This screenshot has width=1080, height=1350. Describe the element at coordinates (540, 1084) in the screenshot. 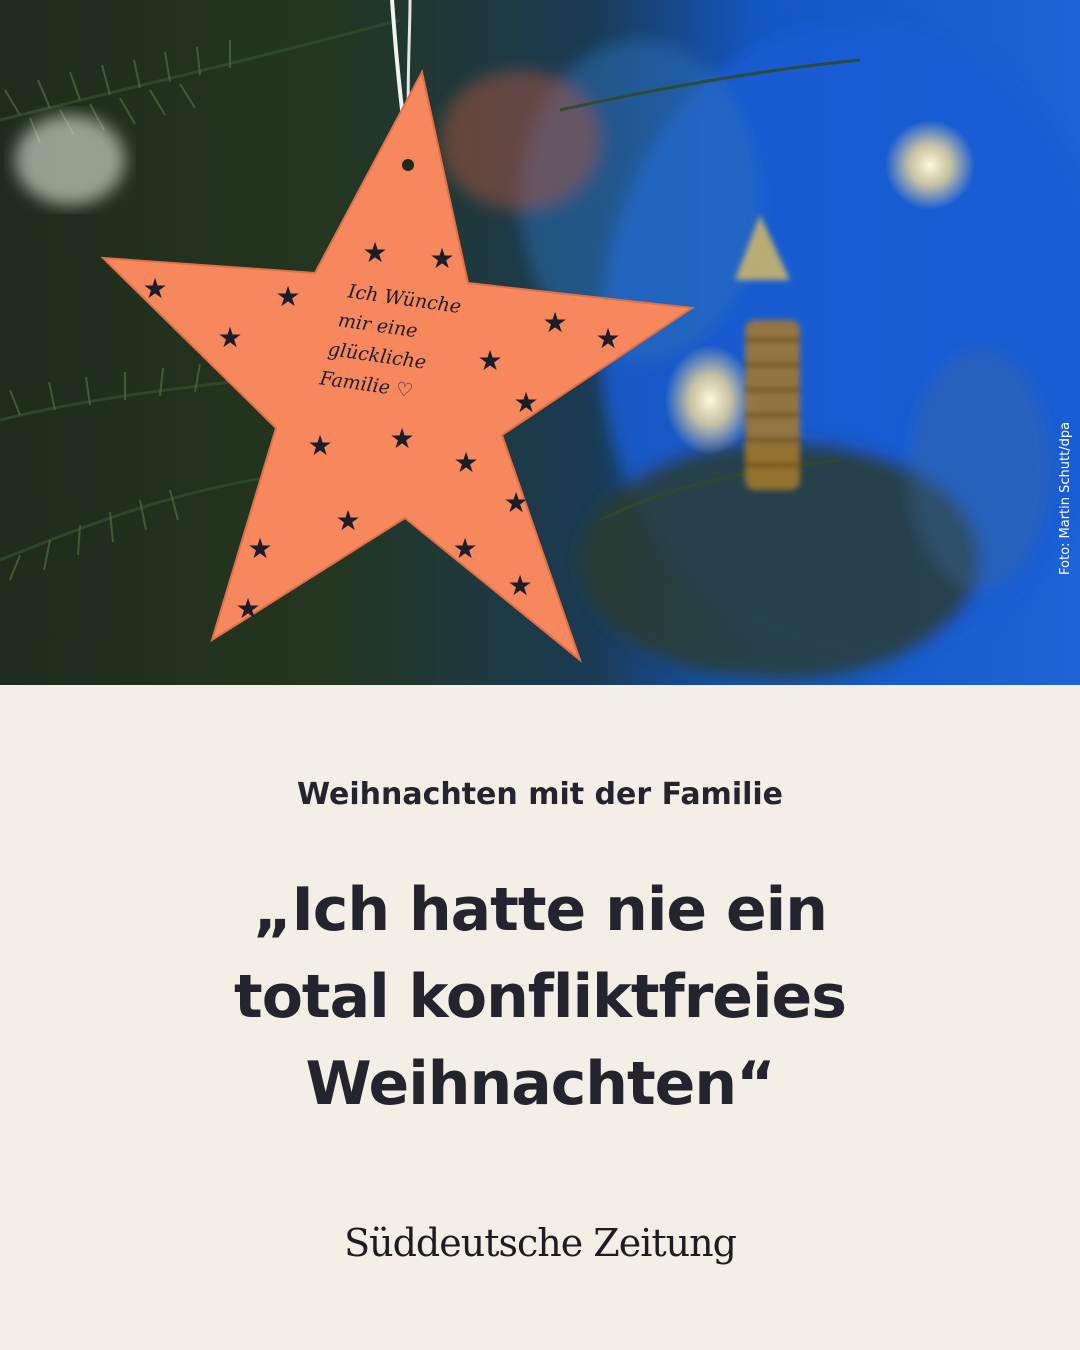

I see `headline-line: Weihnachten“` at that location.